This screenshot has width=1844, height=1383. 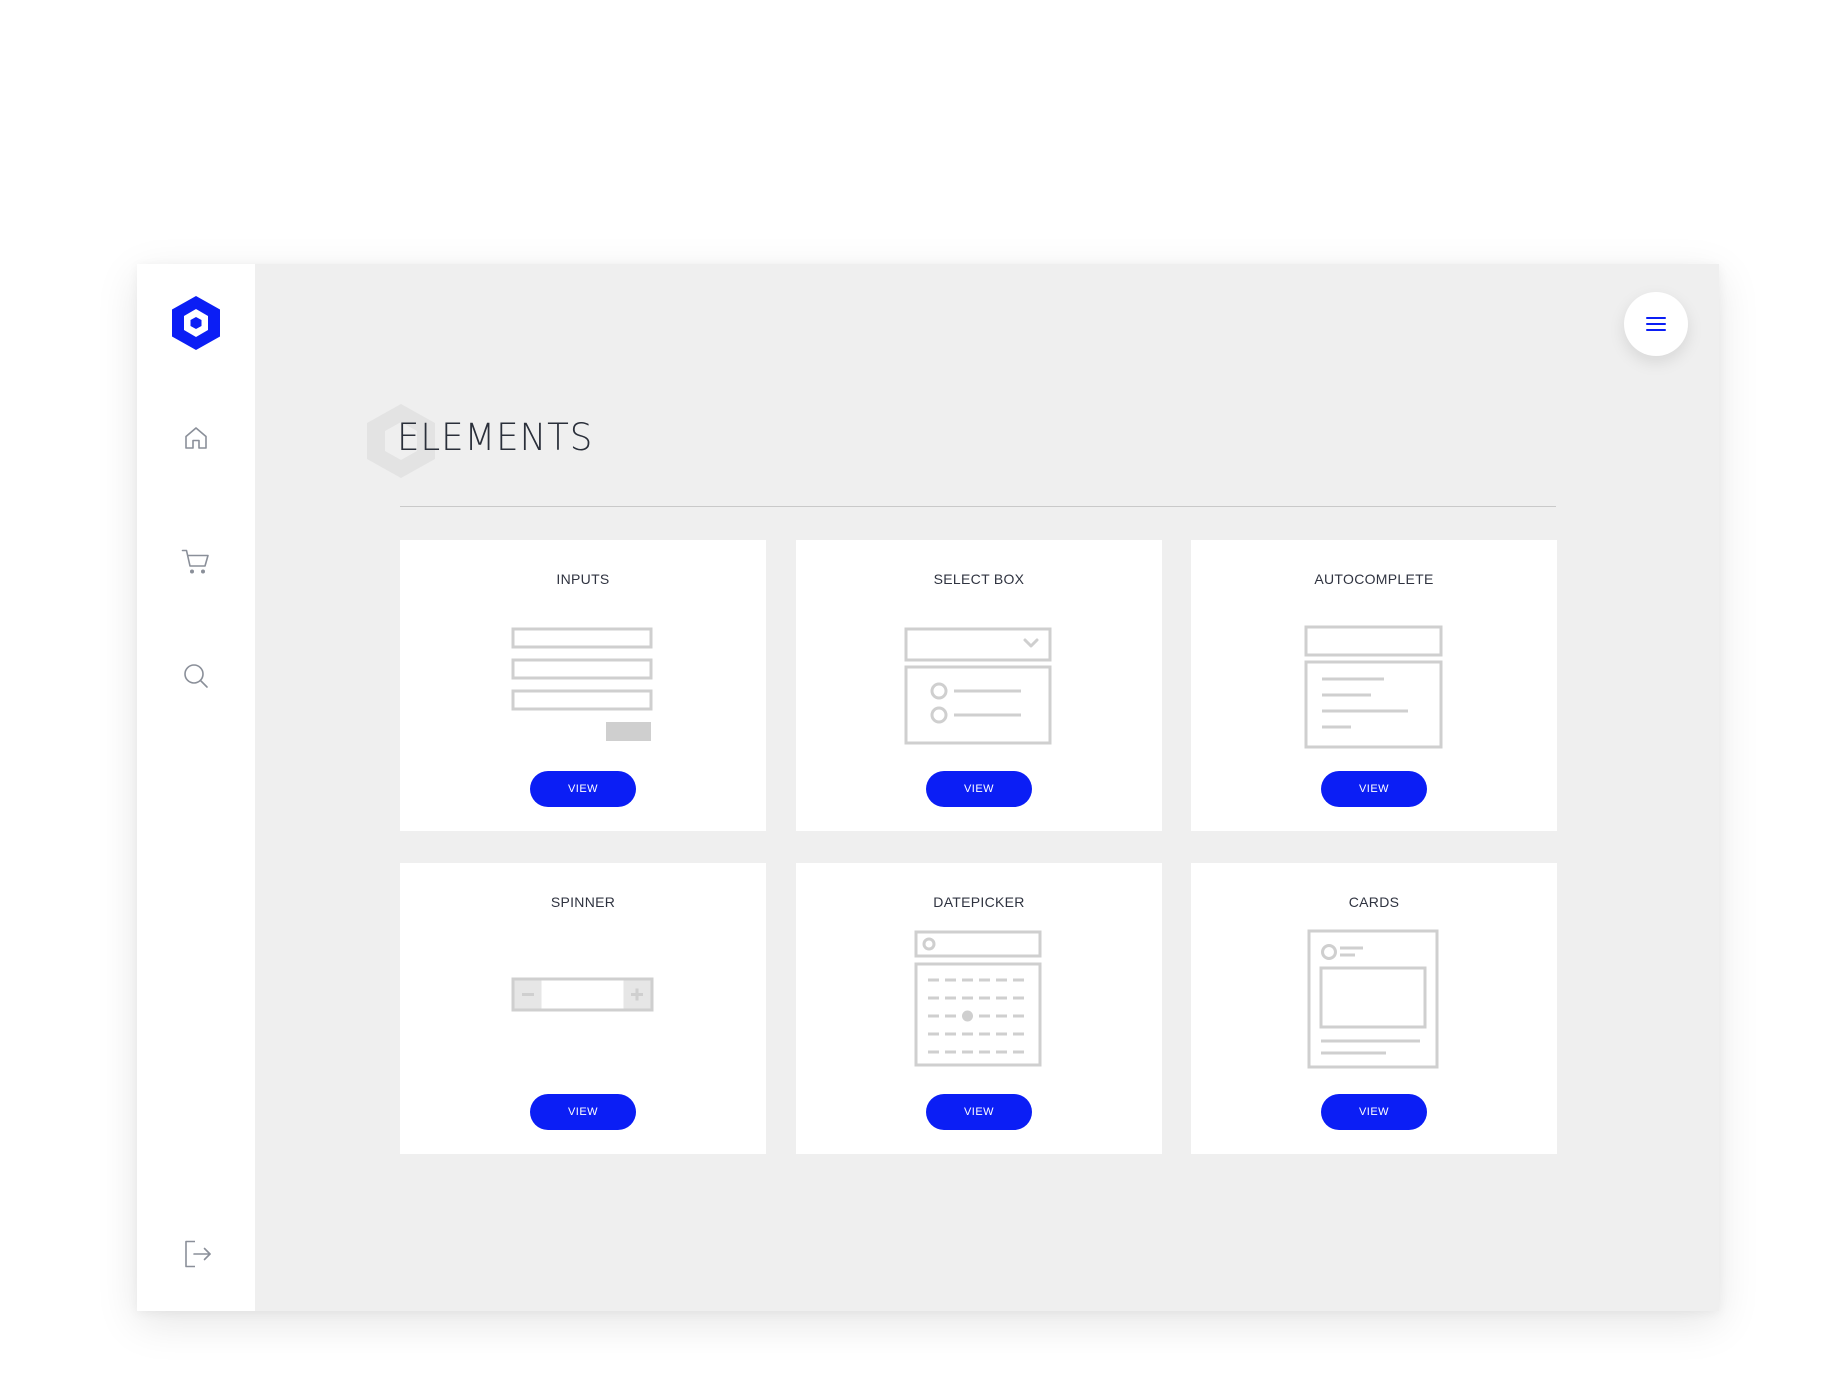 What do you see at coordinates (495, 437) in the screenshot?
I see `page-title: ELEMENTS` at bounding box center [495, 437].